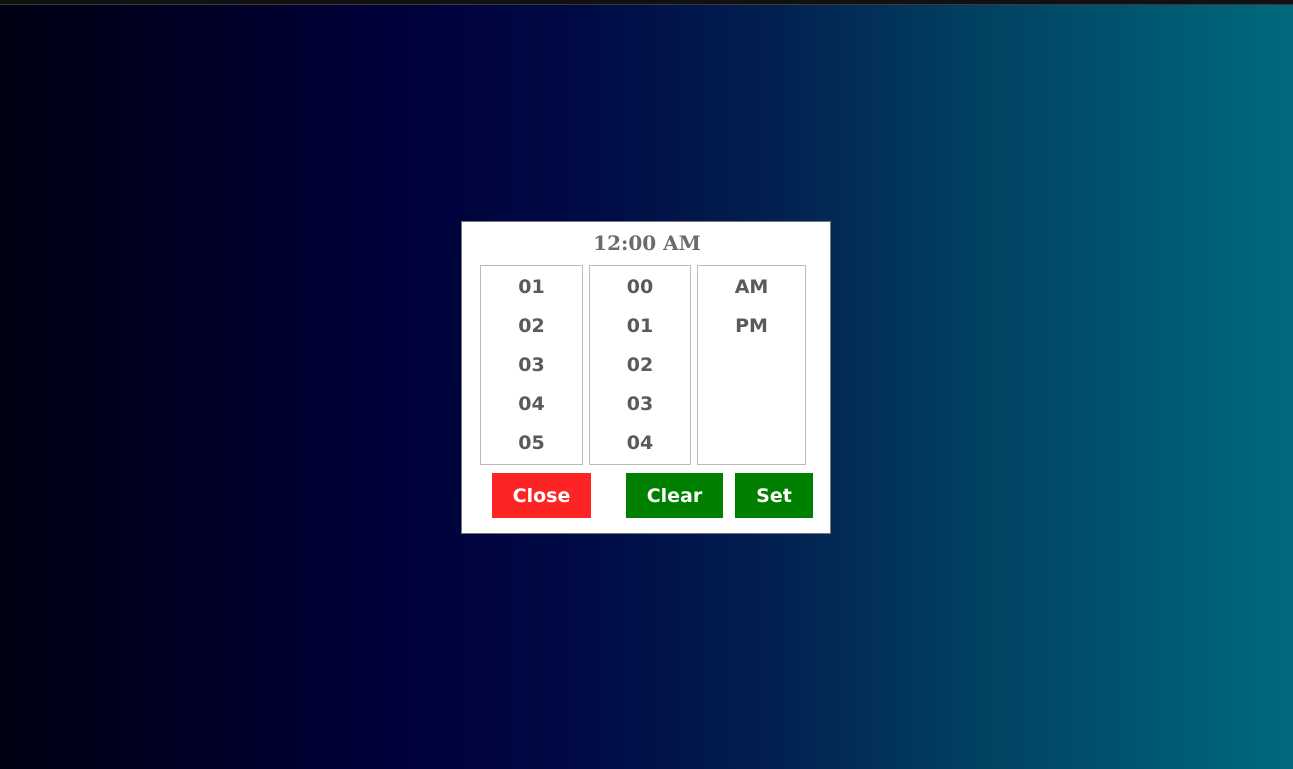 The height and width of the screenshot is (769, 1293). What do you see at coordinates (531, 443) in the screenshot?
I see `hour-option: 05` at bounding box center [531, 443].